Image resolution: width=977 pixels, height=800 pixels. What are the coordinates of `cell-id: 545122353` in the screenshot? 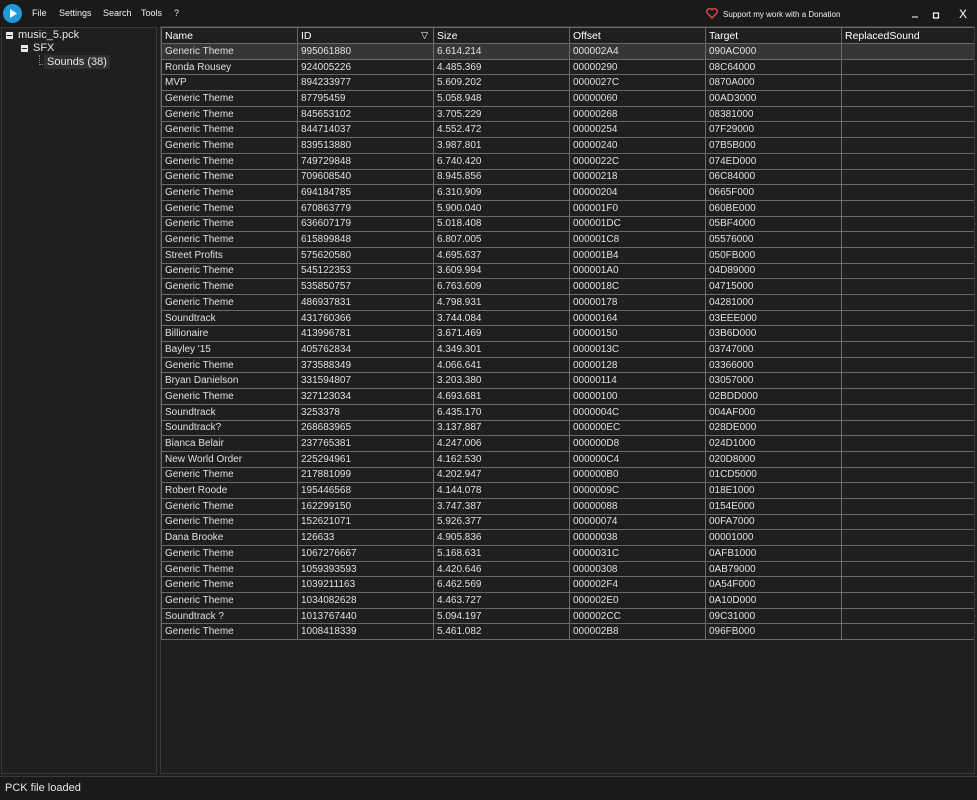 It's located at (365, 271).